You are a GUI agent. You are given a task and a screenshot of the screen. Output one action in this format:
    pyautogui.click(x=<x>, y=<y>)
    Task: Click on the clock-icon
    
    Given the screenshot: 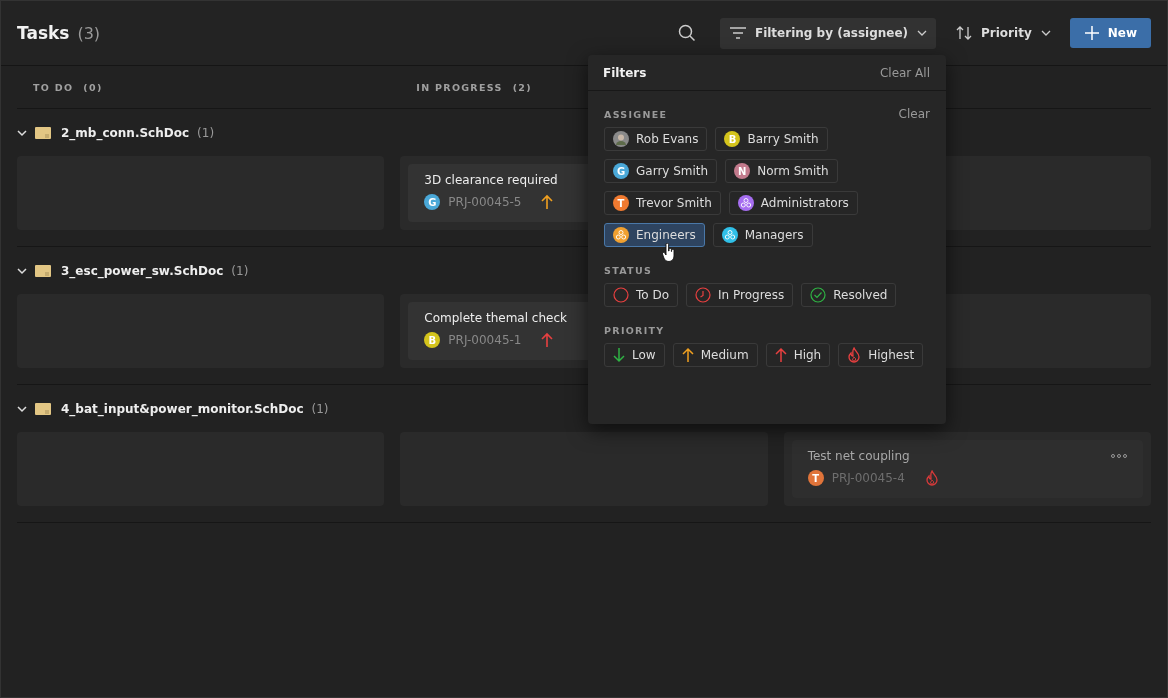 What is the action you would take?
    pyautogui.click(x=703, y=295)
    